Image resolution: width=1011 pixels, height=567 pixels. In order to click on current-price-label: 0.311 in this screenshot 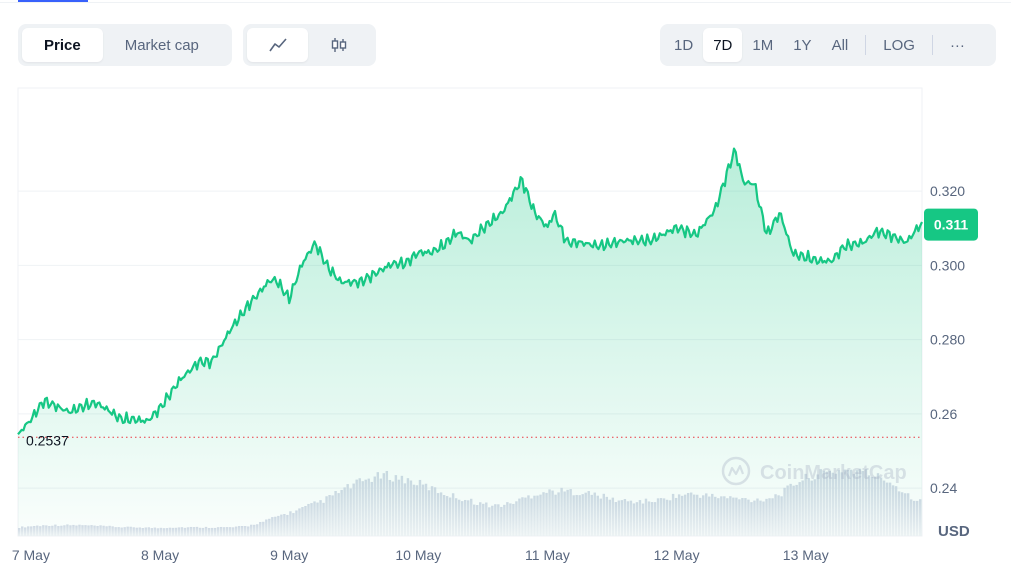, I will do `click(951, 225)`.